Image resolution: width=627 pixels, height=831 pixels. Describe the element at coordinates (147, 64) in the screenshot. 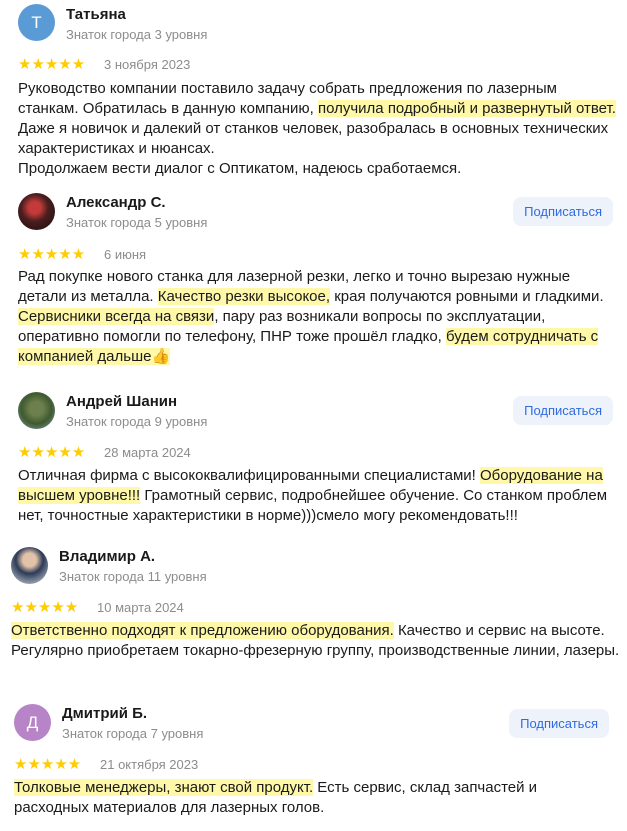

I see `review-date: 3 ноября 2023` at that location.